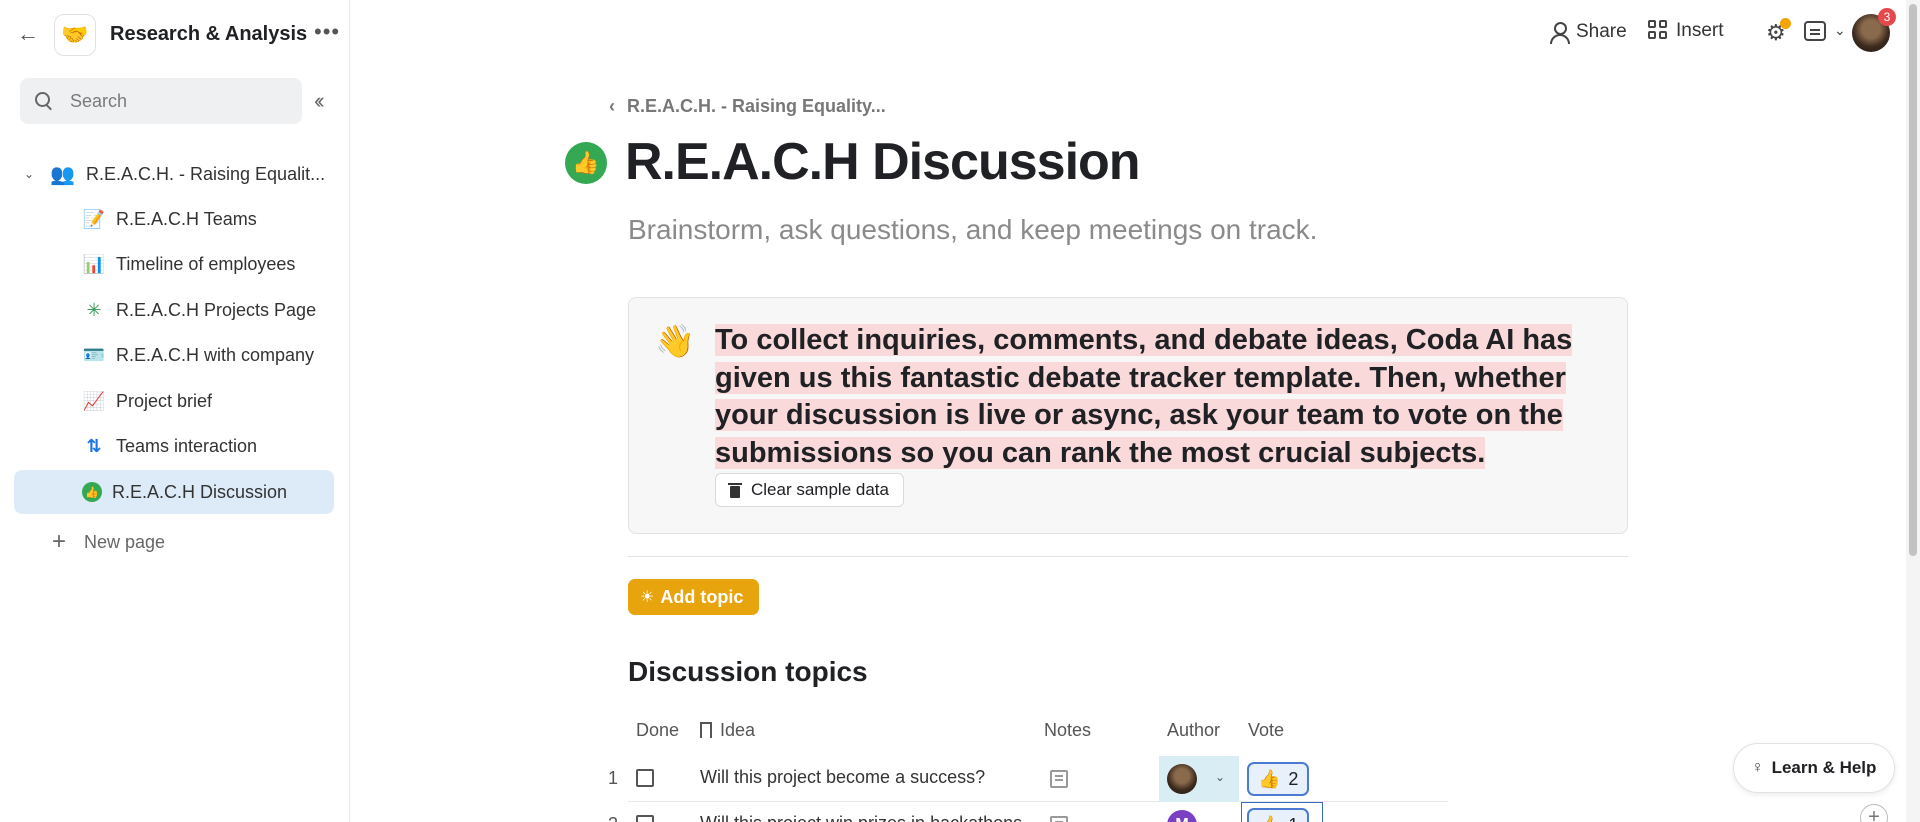  What do you see at coordinates (187, 445) in the screenshot?
I see `sidebar-item-label: Teams interaction` at bounding box center [187, 445].